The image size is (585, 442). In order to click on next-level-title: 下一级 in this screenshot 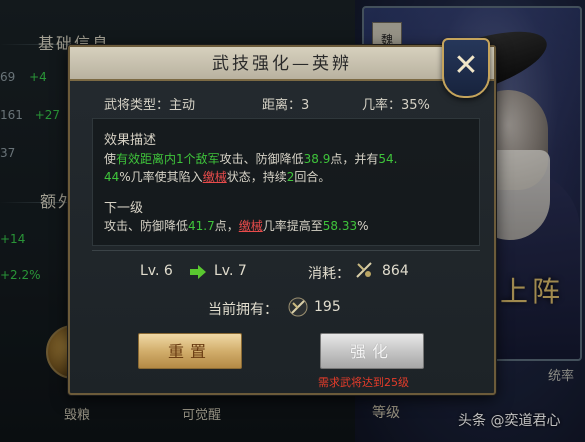, I will do `click(124, 208)`.